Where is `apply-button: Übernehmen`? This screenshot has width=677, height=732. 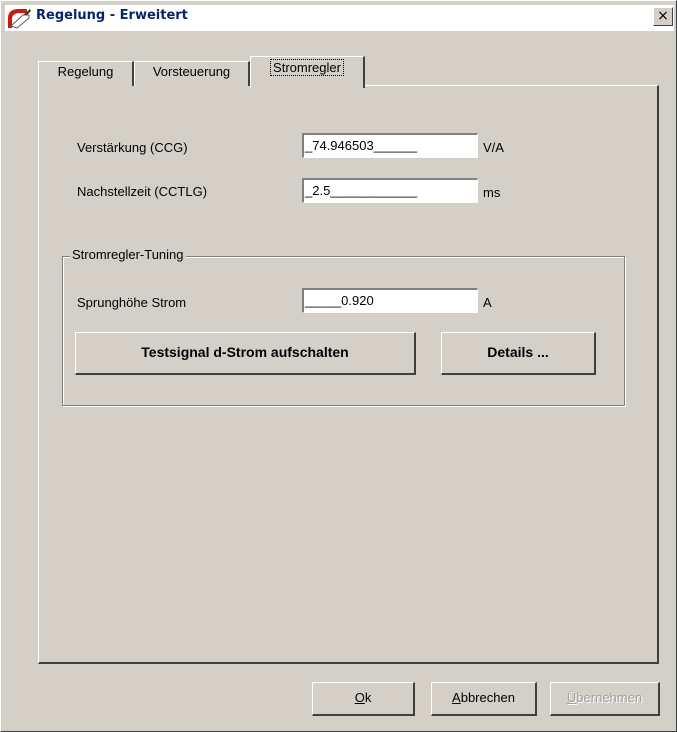 apply-button: Übernehmen is located at coordinates (605, 699).